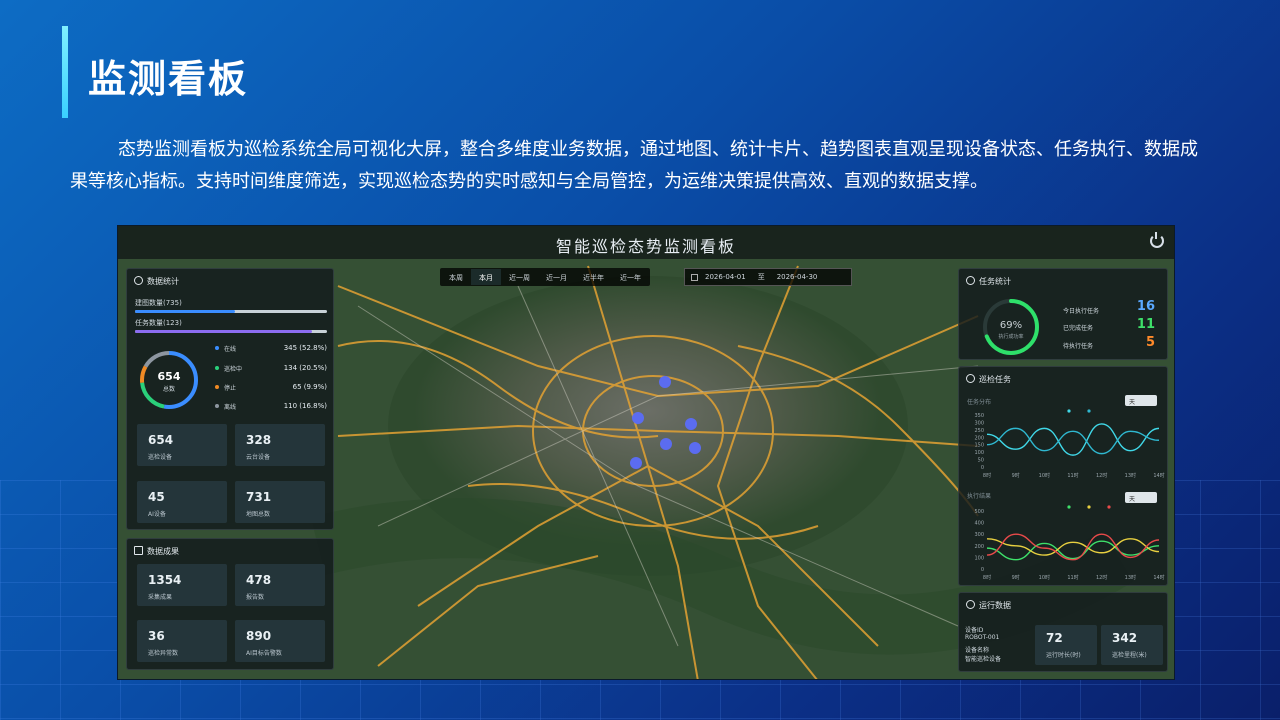 The width and height of the screenshot is (1280, 720). Describe the element at coordinates (280, 445) in the screenshot. I see `stat-card-ptz-devices: 328 云台设备` at that location.